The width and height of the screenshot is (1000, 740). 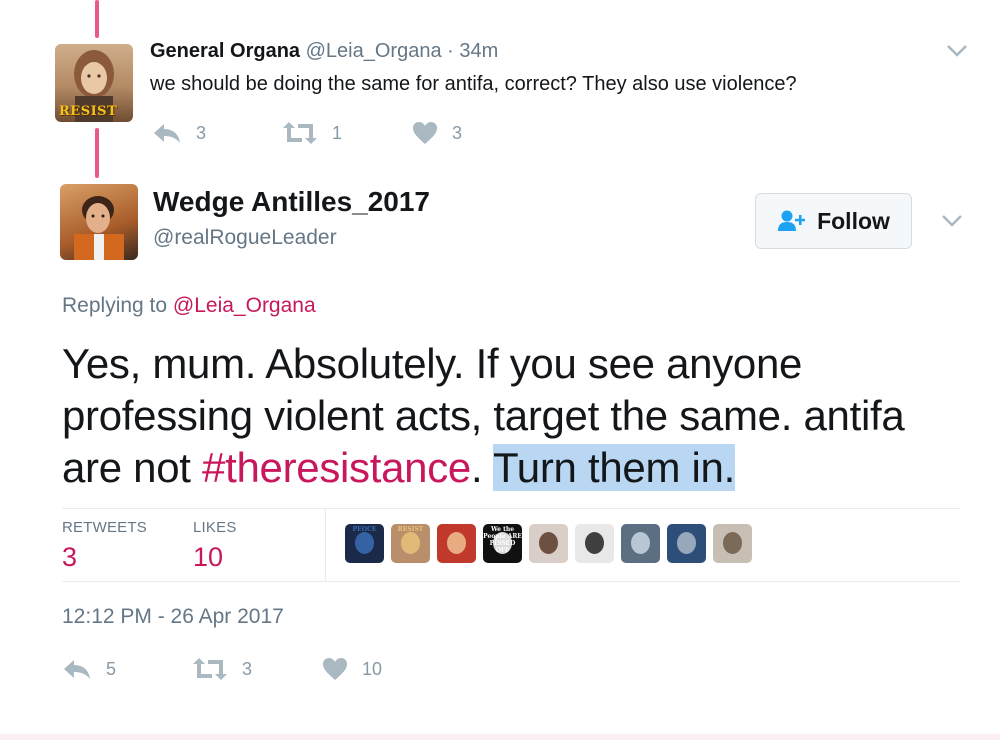 What do you see at coordinates (104, 527) in the screenshot?
I see `retweets-label: RETWEETS` at bounding box center [104, 527].